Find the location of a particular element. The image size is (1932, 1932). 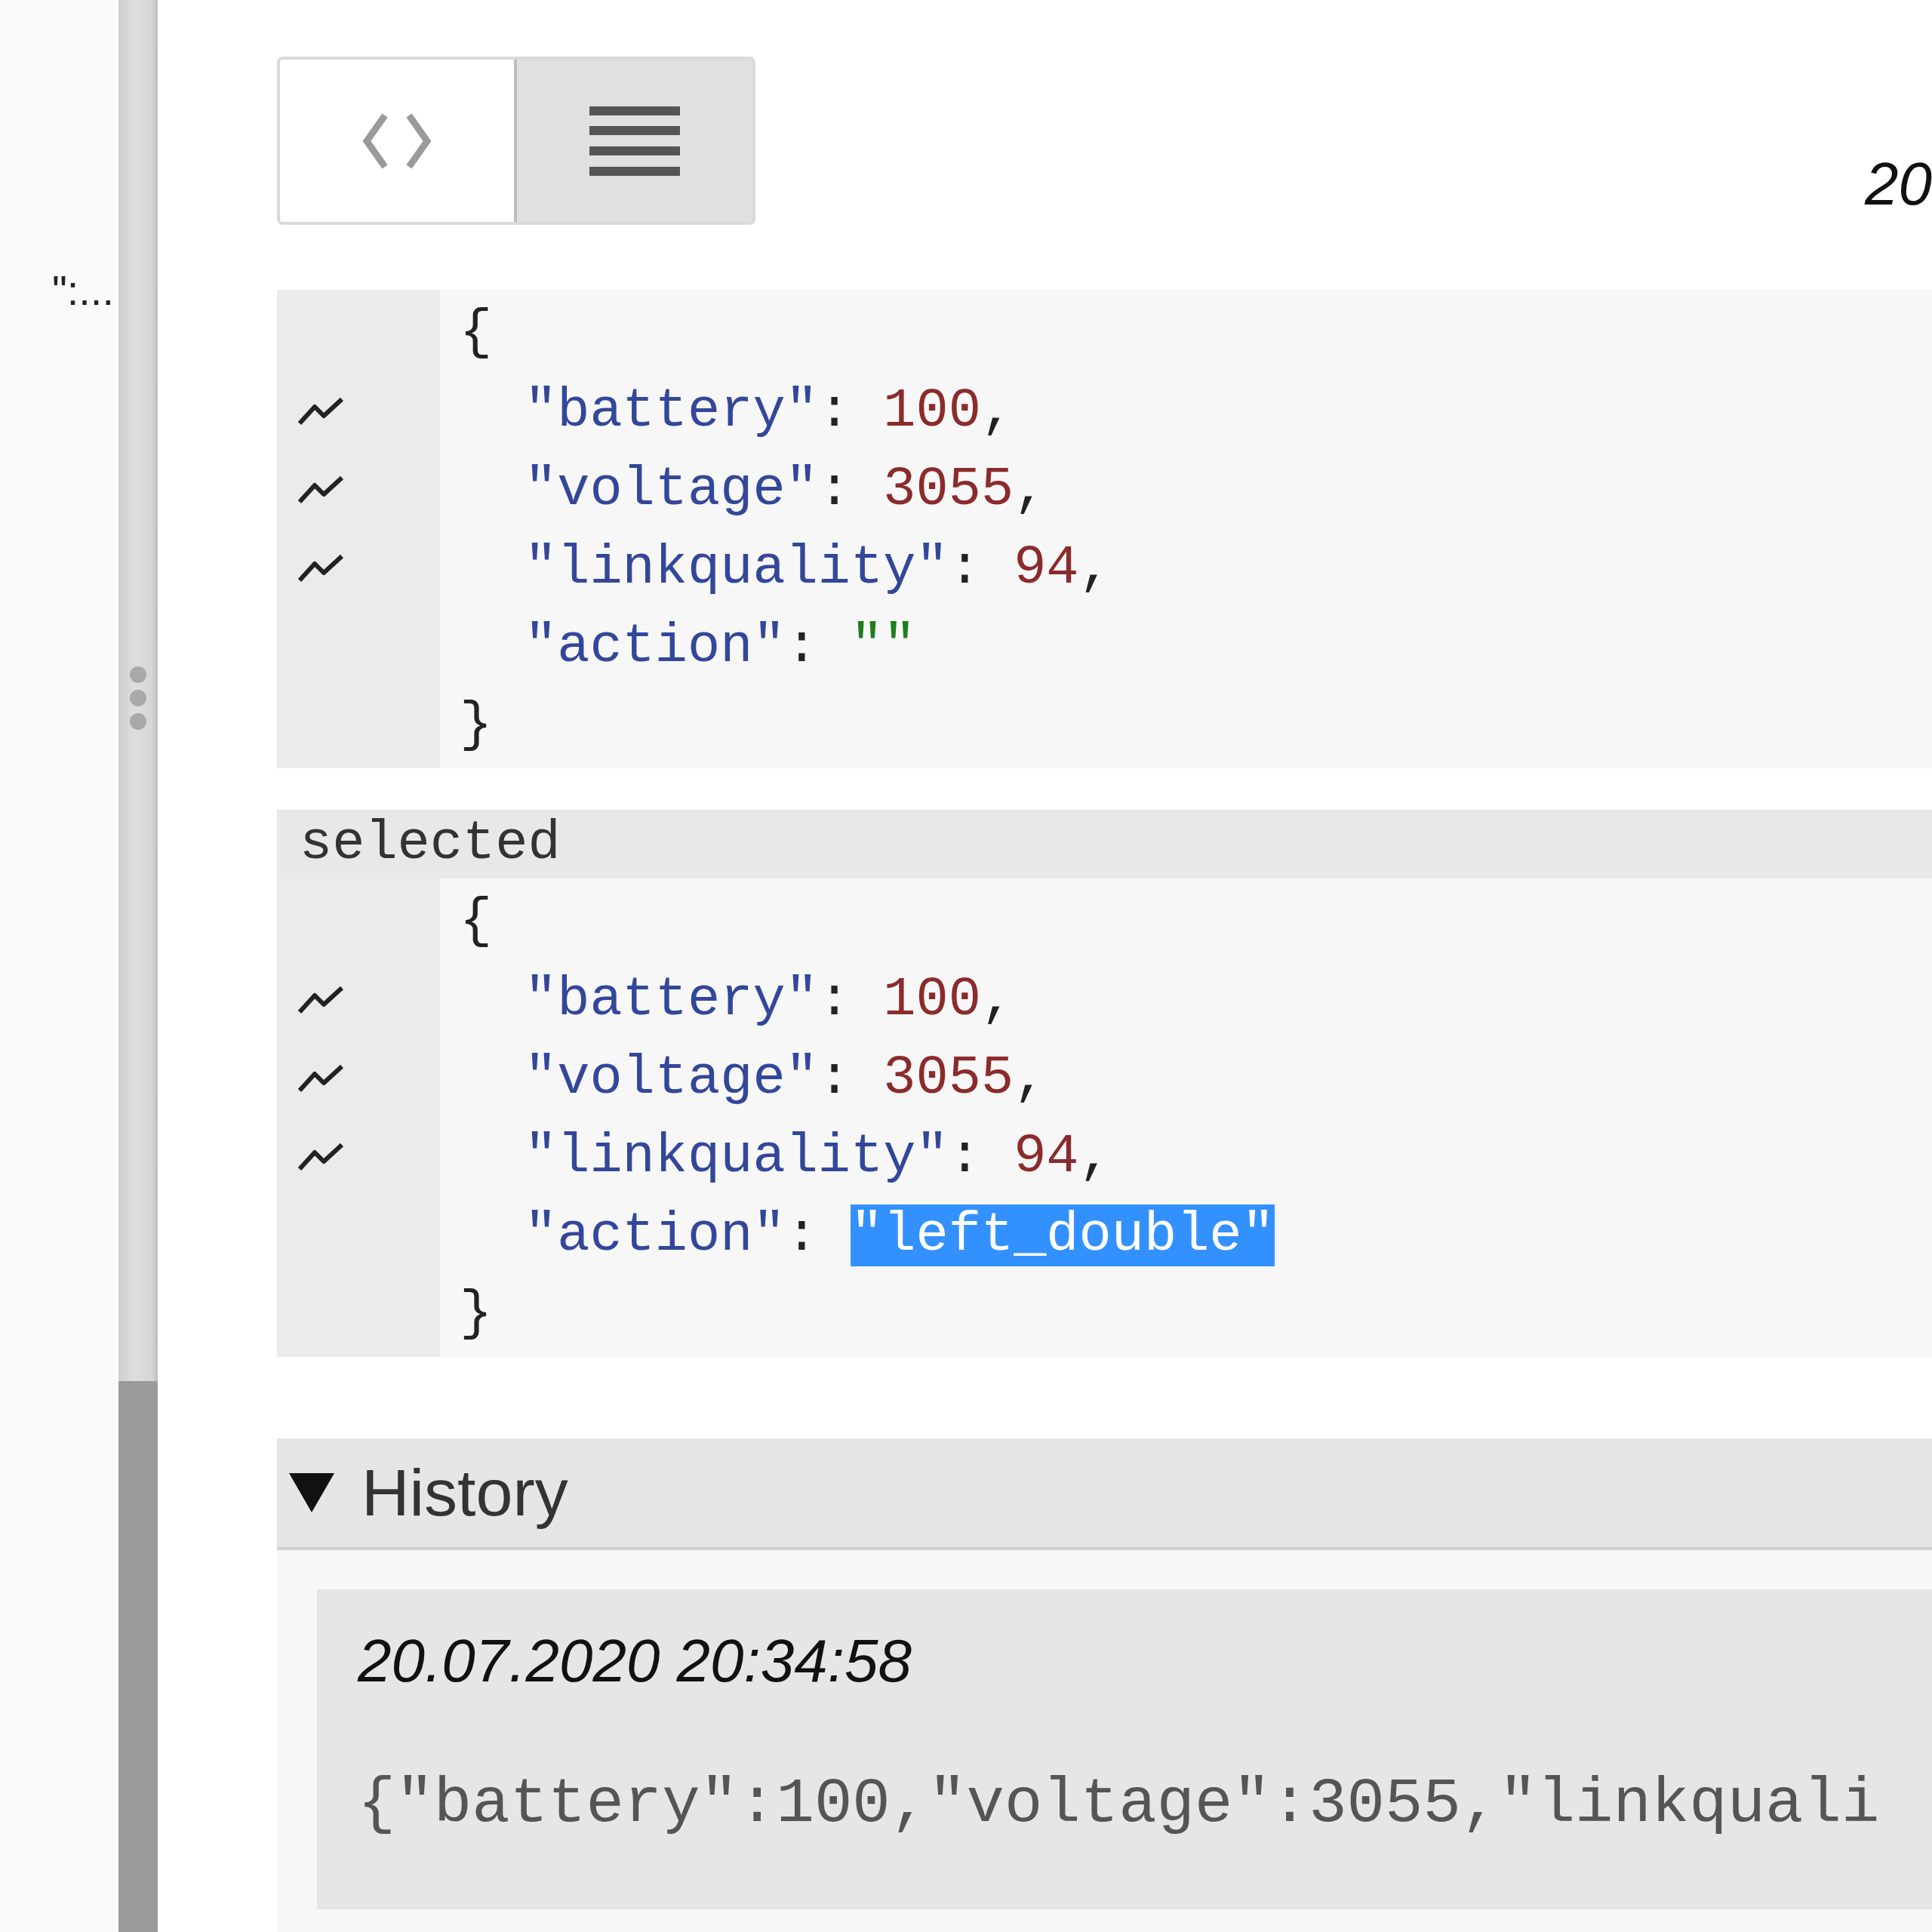

history-title: History is located at coordinates (464, 1492).